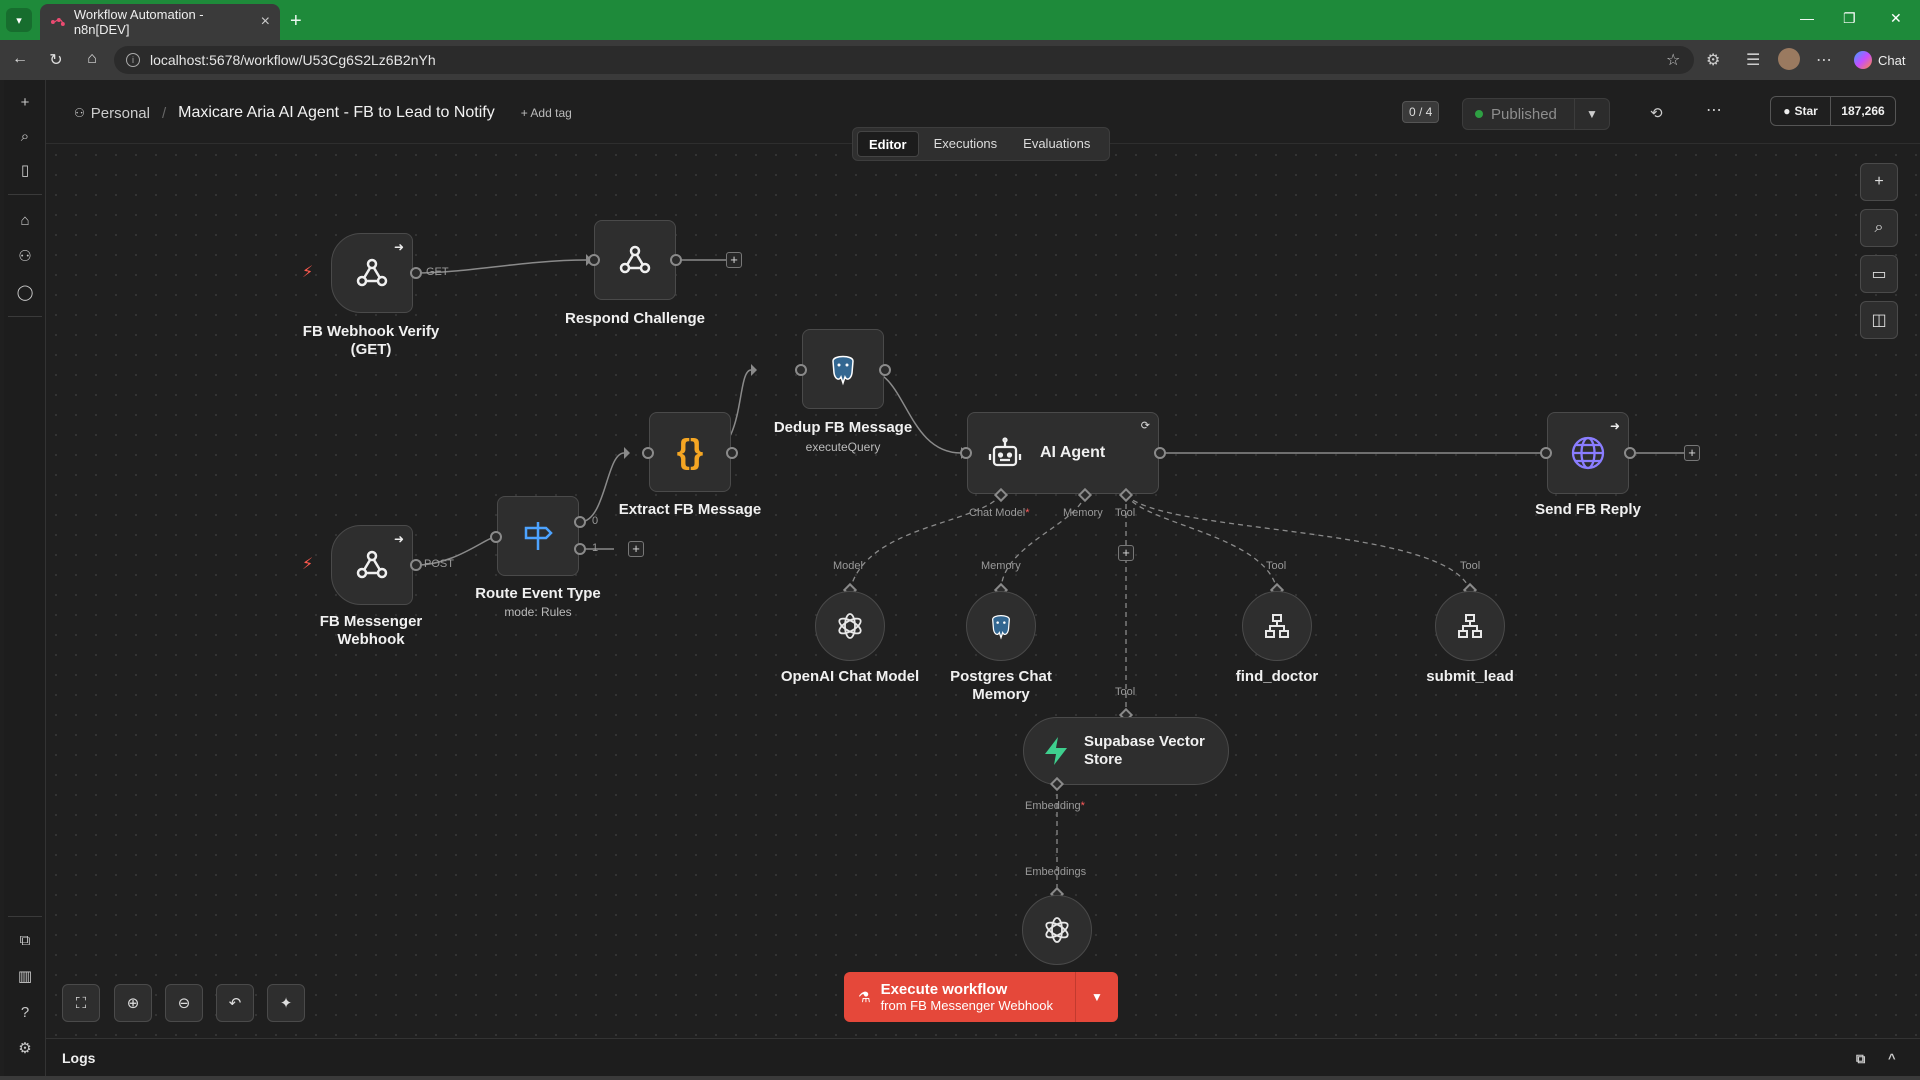 The width and height of the screenshot is (1920, 1080). Describe the element at coordinates (1470, 626) in the screenshot. I see `node-submit-lead` at that location.